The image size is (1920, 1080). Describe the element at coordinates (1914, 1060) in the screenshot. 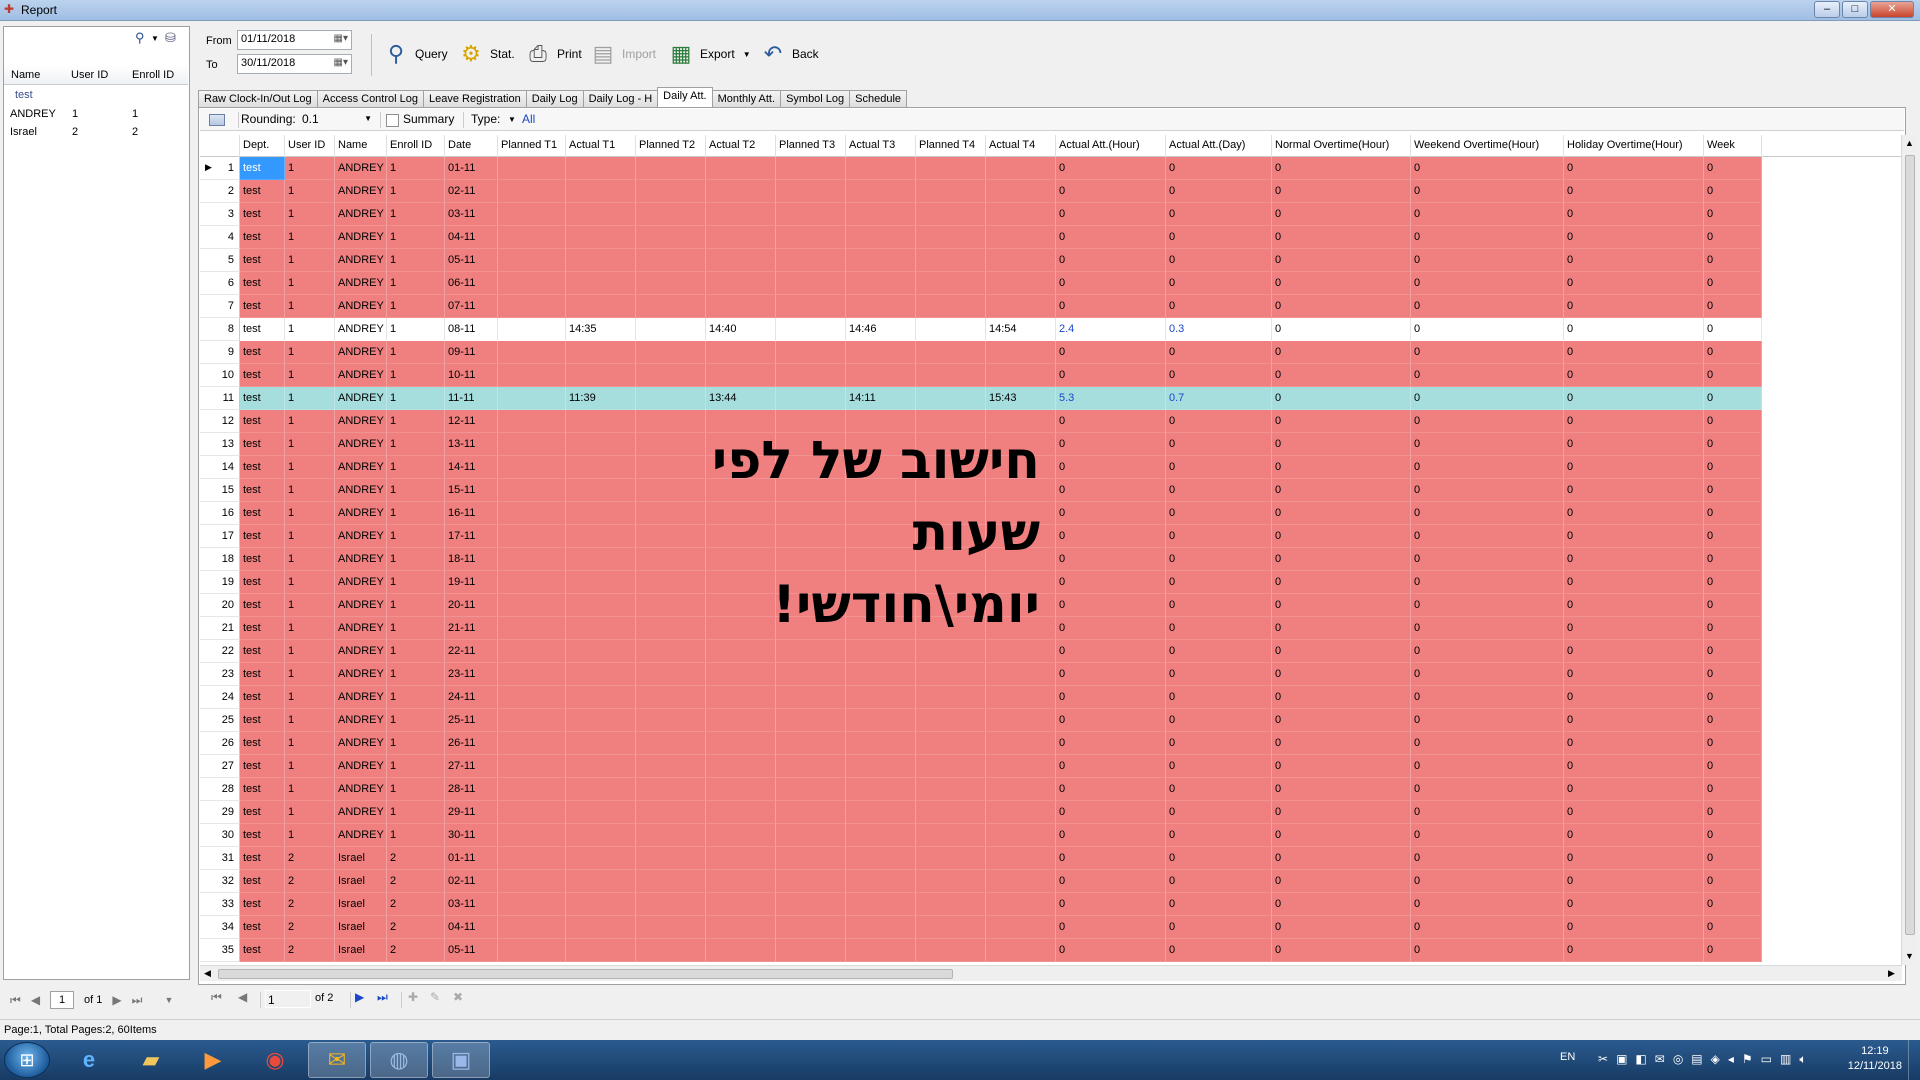

I see `show-desktop-button` at that location.